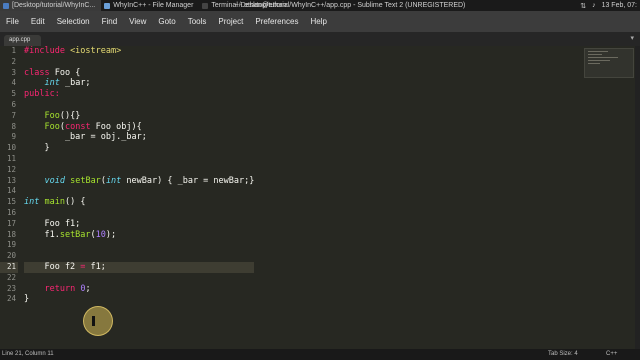 The image size is (640, 360). Describe the element at coordinates (95, 266) in the screenshot. I see `code-token: f1;` at that location.